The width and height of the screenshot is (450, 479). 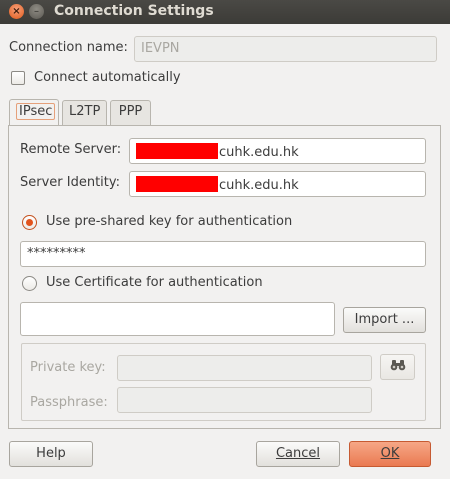 I want to click on server-identity-value: cuhk.edu.hk, so click(x=259, y=185).